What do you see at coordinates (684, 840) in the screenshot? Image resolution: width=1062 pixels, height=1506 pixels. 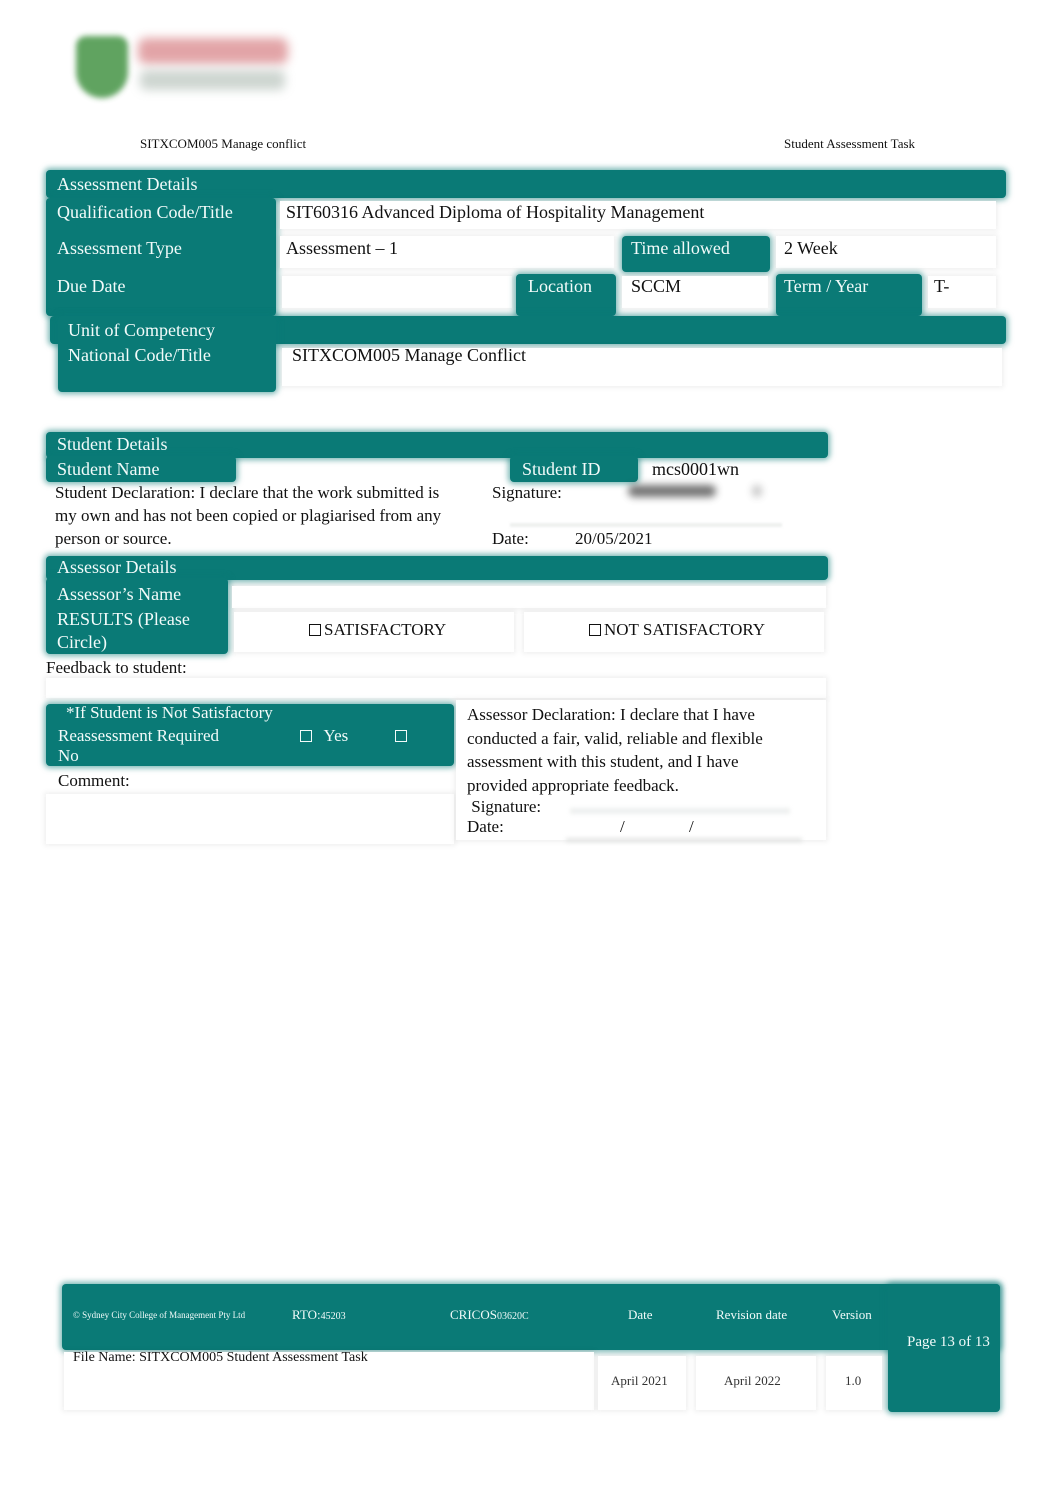 I see `assessor-date-line` at bounding box center [684, 840].